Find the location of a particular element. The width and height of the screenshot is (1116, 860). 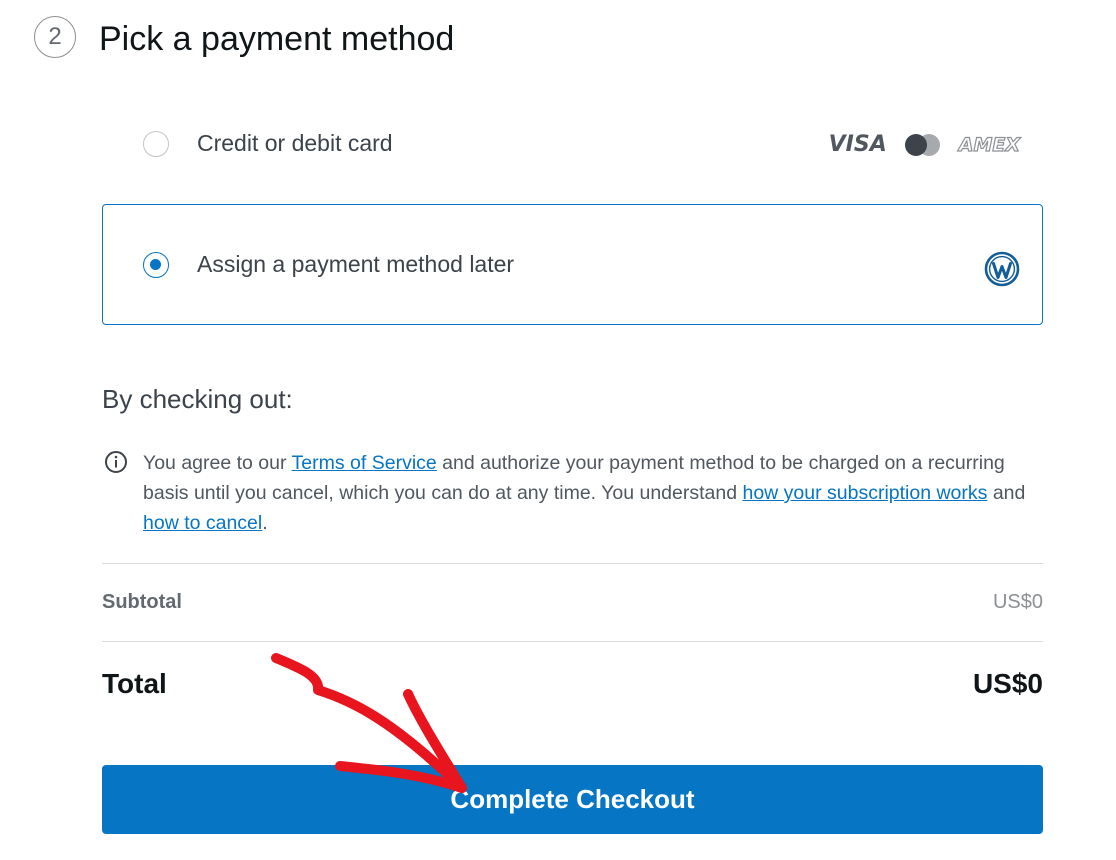

radio-selected-dot is located at coordinates (155, 264).